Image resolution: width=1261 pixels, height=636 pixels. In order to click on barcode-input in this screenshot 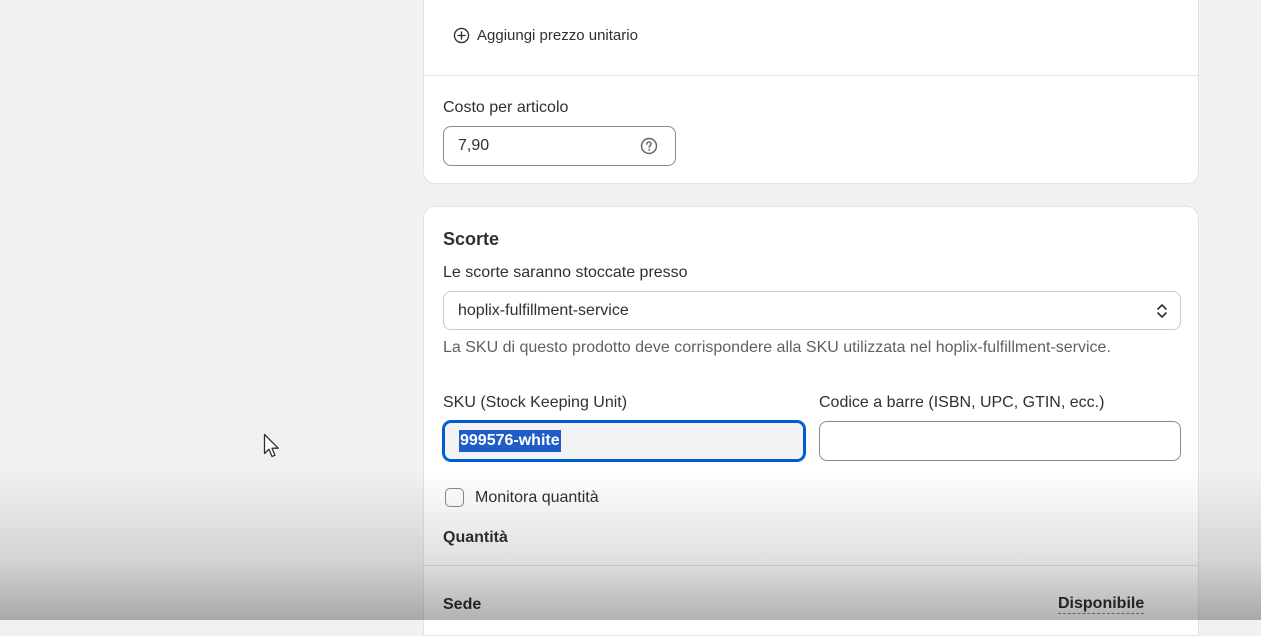, I will do `click(1000, 441)`.